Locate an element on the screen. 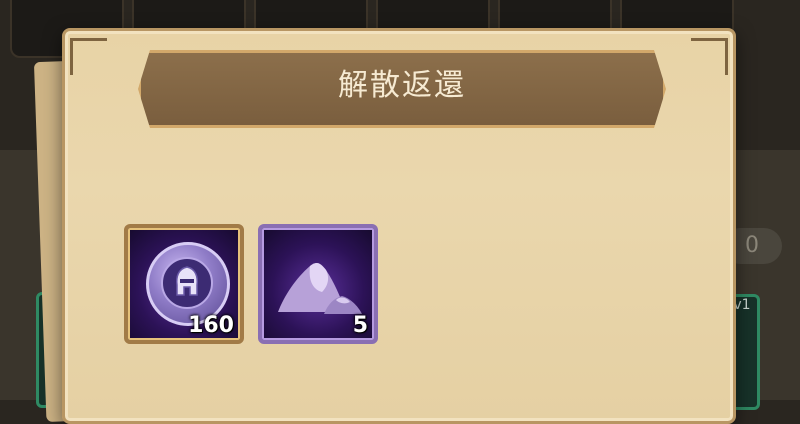 This screenshot has width=800, height=424. dialog-title: 解散返還 is located at coordinates (402, 85).